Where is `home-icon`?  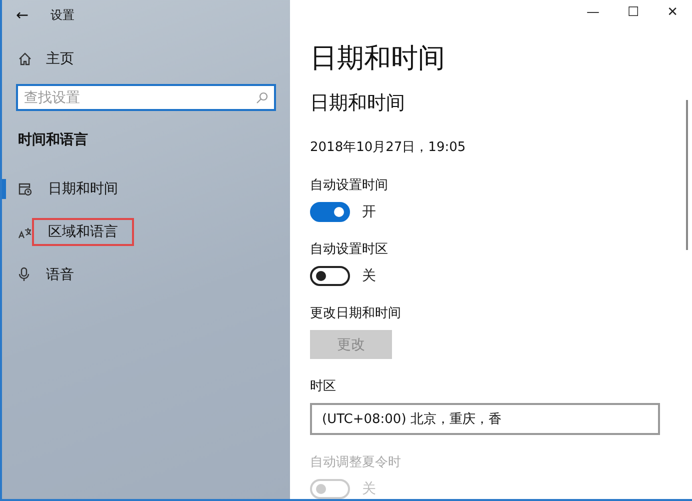 home-icon is located at coordinates (25, 59).